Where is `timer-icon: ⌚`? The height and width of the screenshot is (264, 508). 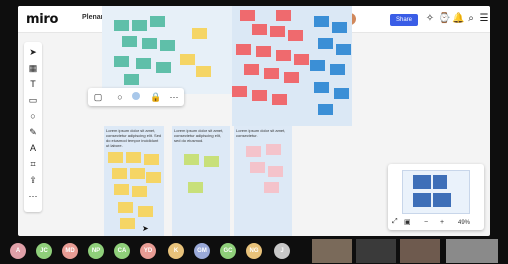
timer-icon: ⌚ is located at coordinates (444, 19).